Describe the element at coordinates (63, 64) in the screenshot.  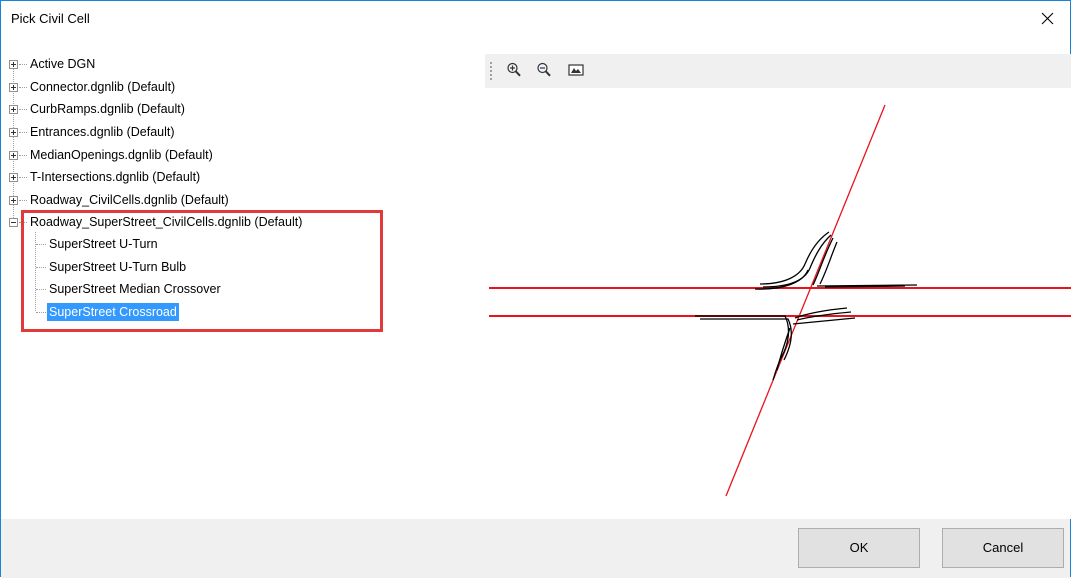
I see `tree-node-label: Active DGN` at that location.